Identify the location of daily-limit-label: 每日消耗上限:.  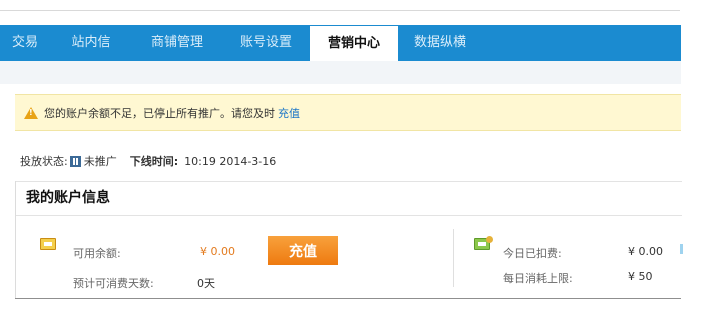
(538, 278).